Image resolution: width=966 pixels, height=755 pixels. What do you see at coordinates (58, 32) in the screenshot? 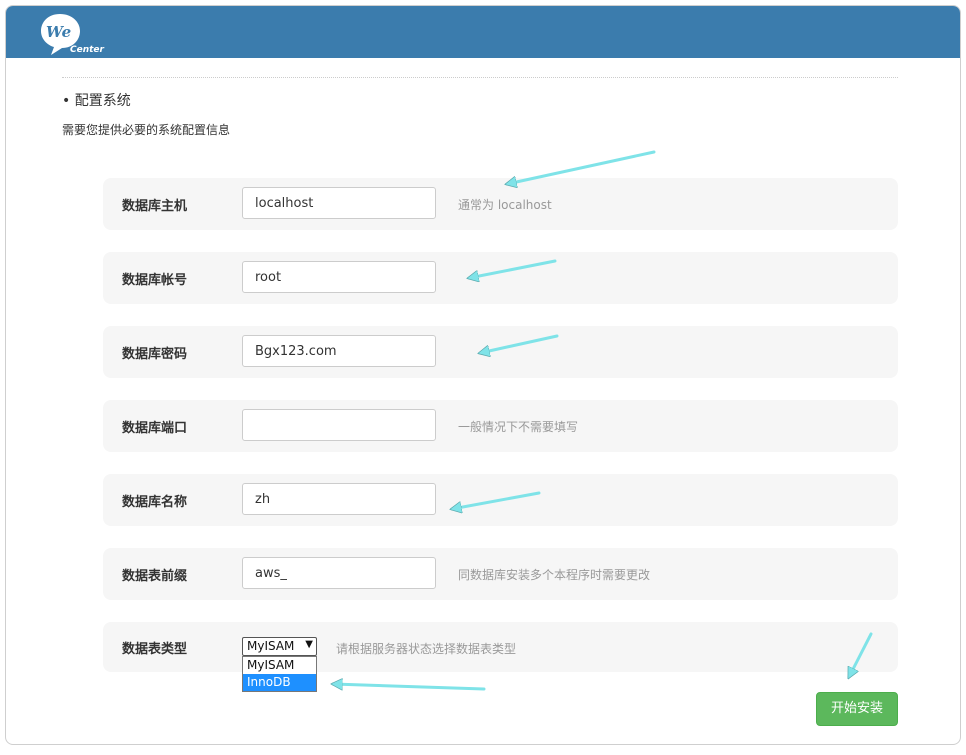
I see `logo-we-text: We` at bounding box center [58, 32].